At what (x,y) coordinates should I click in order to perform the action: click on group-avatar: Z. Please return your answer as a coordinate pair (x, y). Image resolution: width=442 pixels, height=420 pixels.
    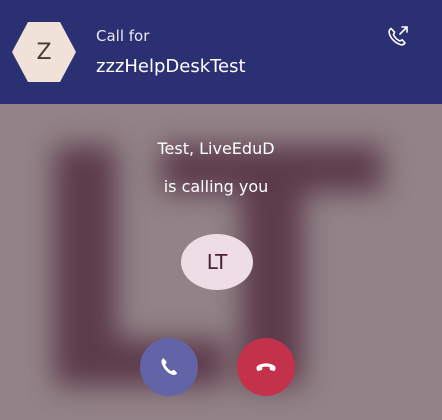
    Looking at the image, I should click on (44, 52).